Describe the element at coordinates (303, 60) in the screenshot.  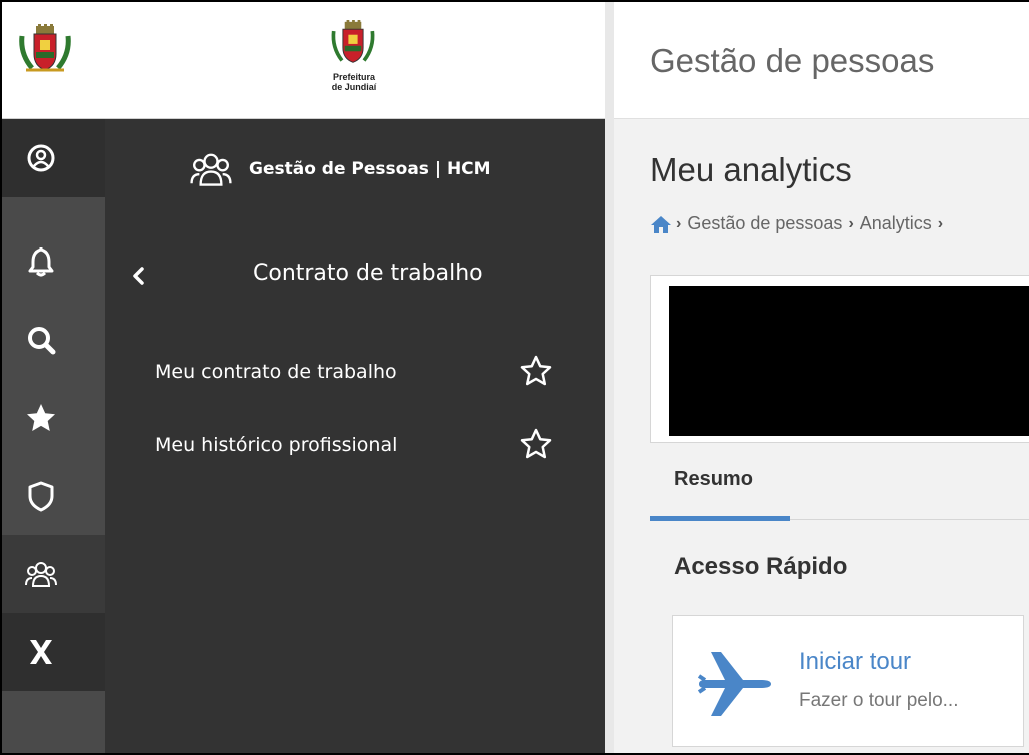
I see `logo-header: Prefeitura de Jundiaí` at that location.